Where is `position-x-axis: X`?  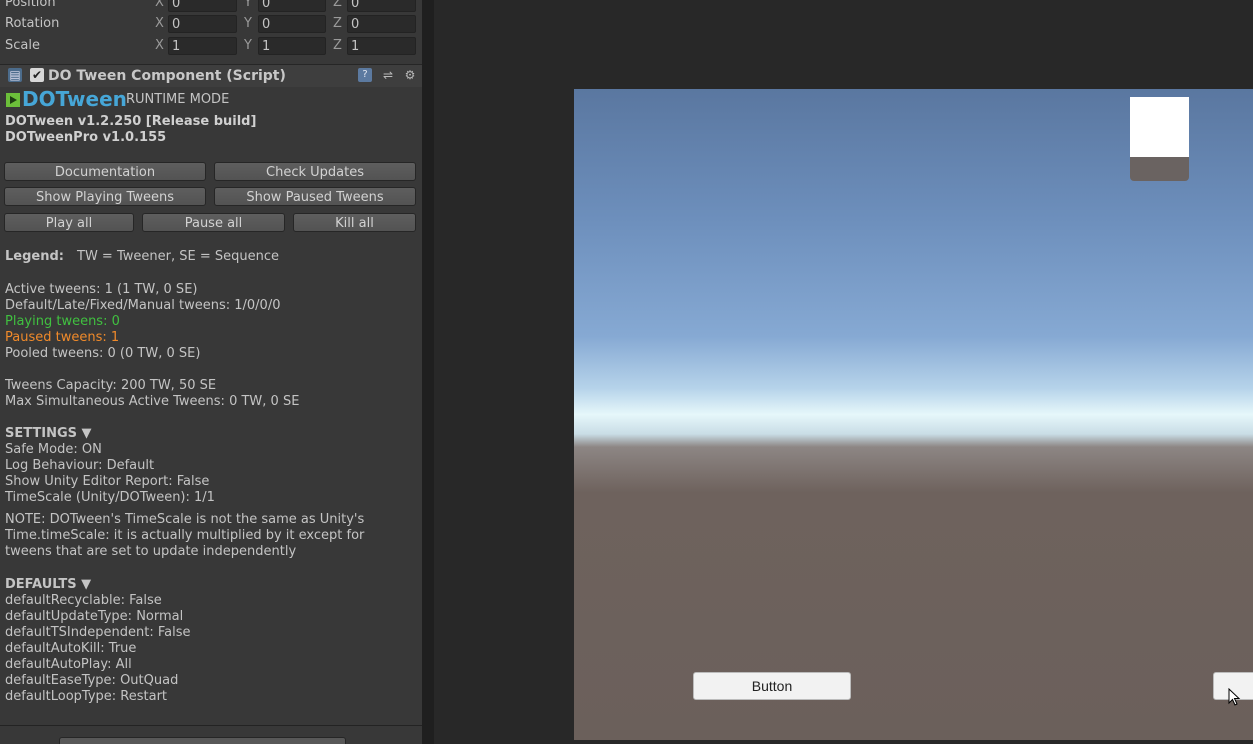 position-x-axis: X is located at coordinates (159, 5).